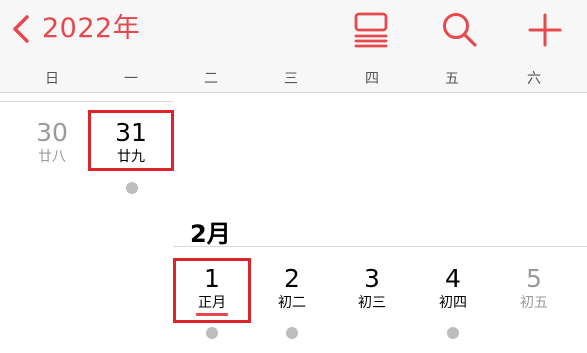 The height and width of the screenshot is (353, 587). What do you see at coordinates (131, 132) in the screenshot?
I see `day-number: 31` at bounding box center [131, 132].